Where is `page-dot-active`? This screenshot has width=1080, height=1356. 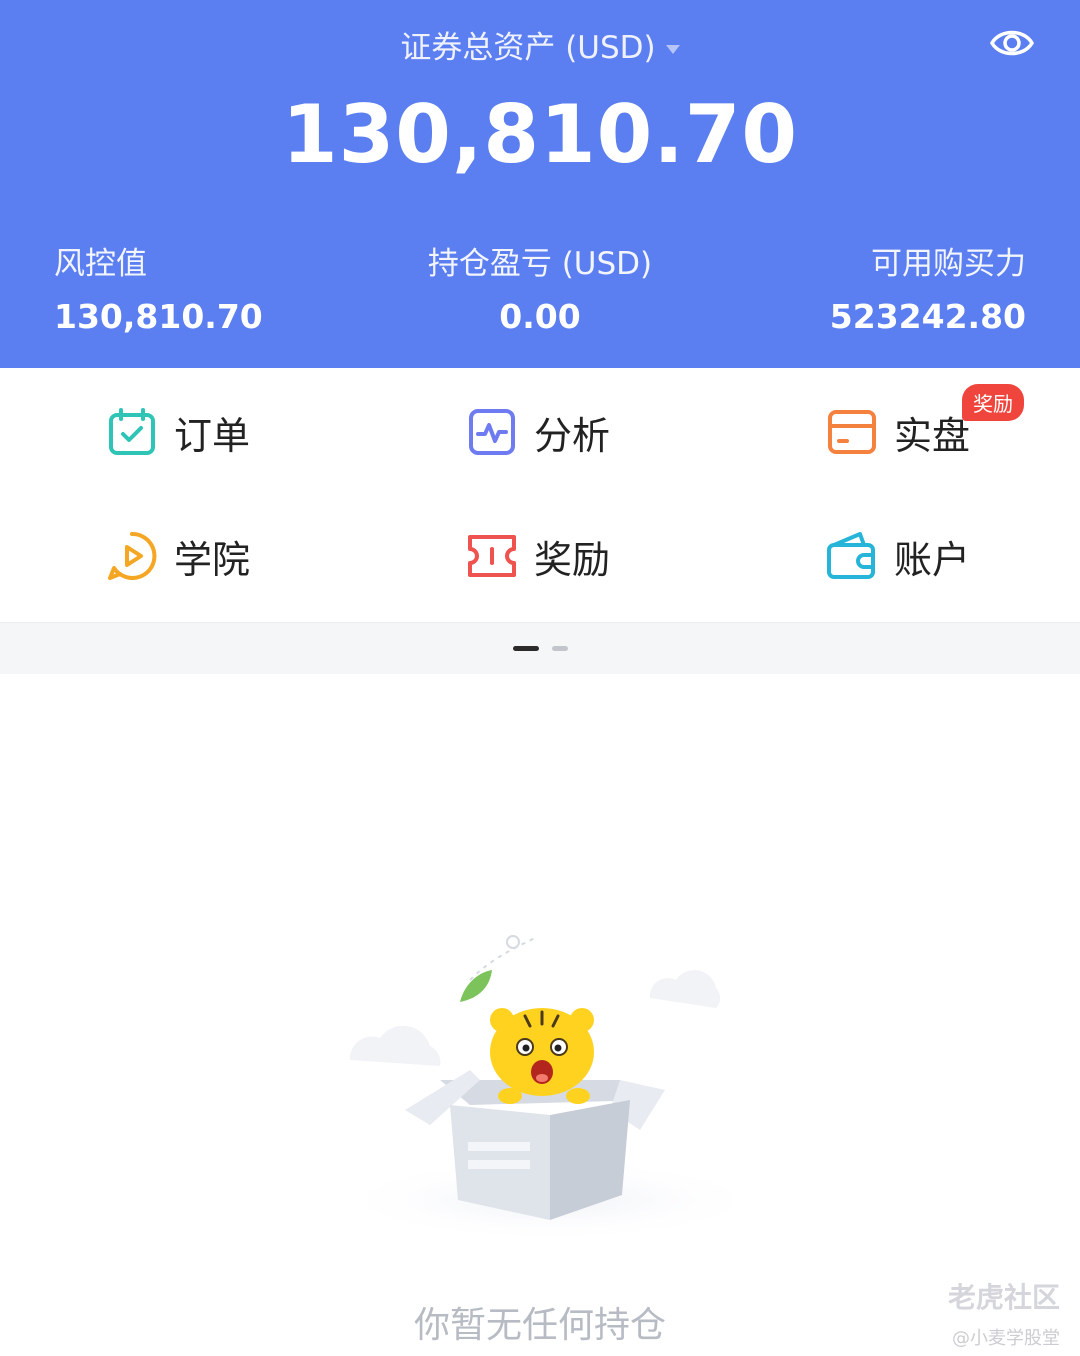 page-dot-active is located at coordinates (526, 648).